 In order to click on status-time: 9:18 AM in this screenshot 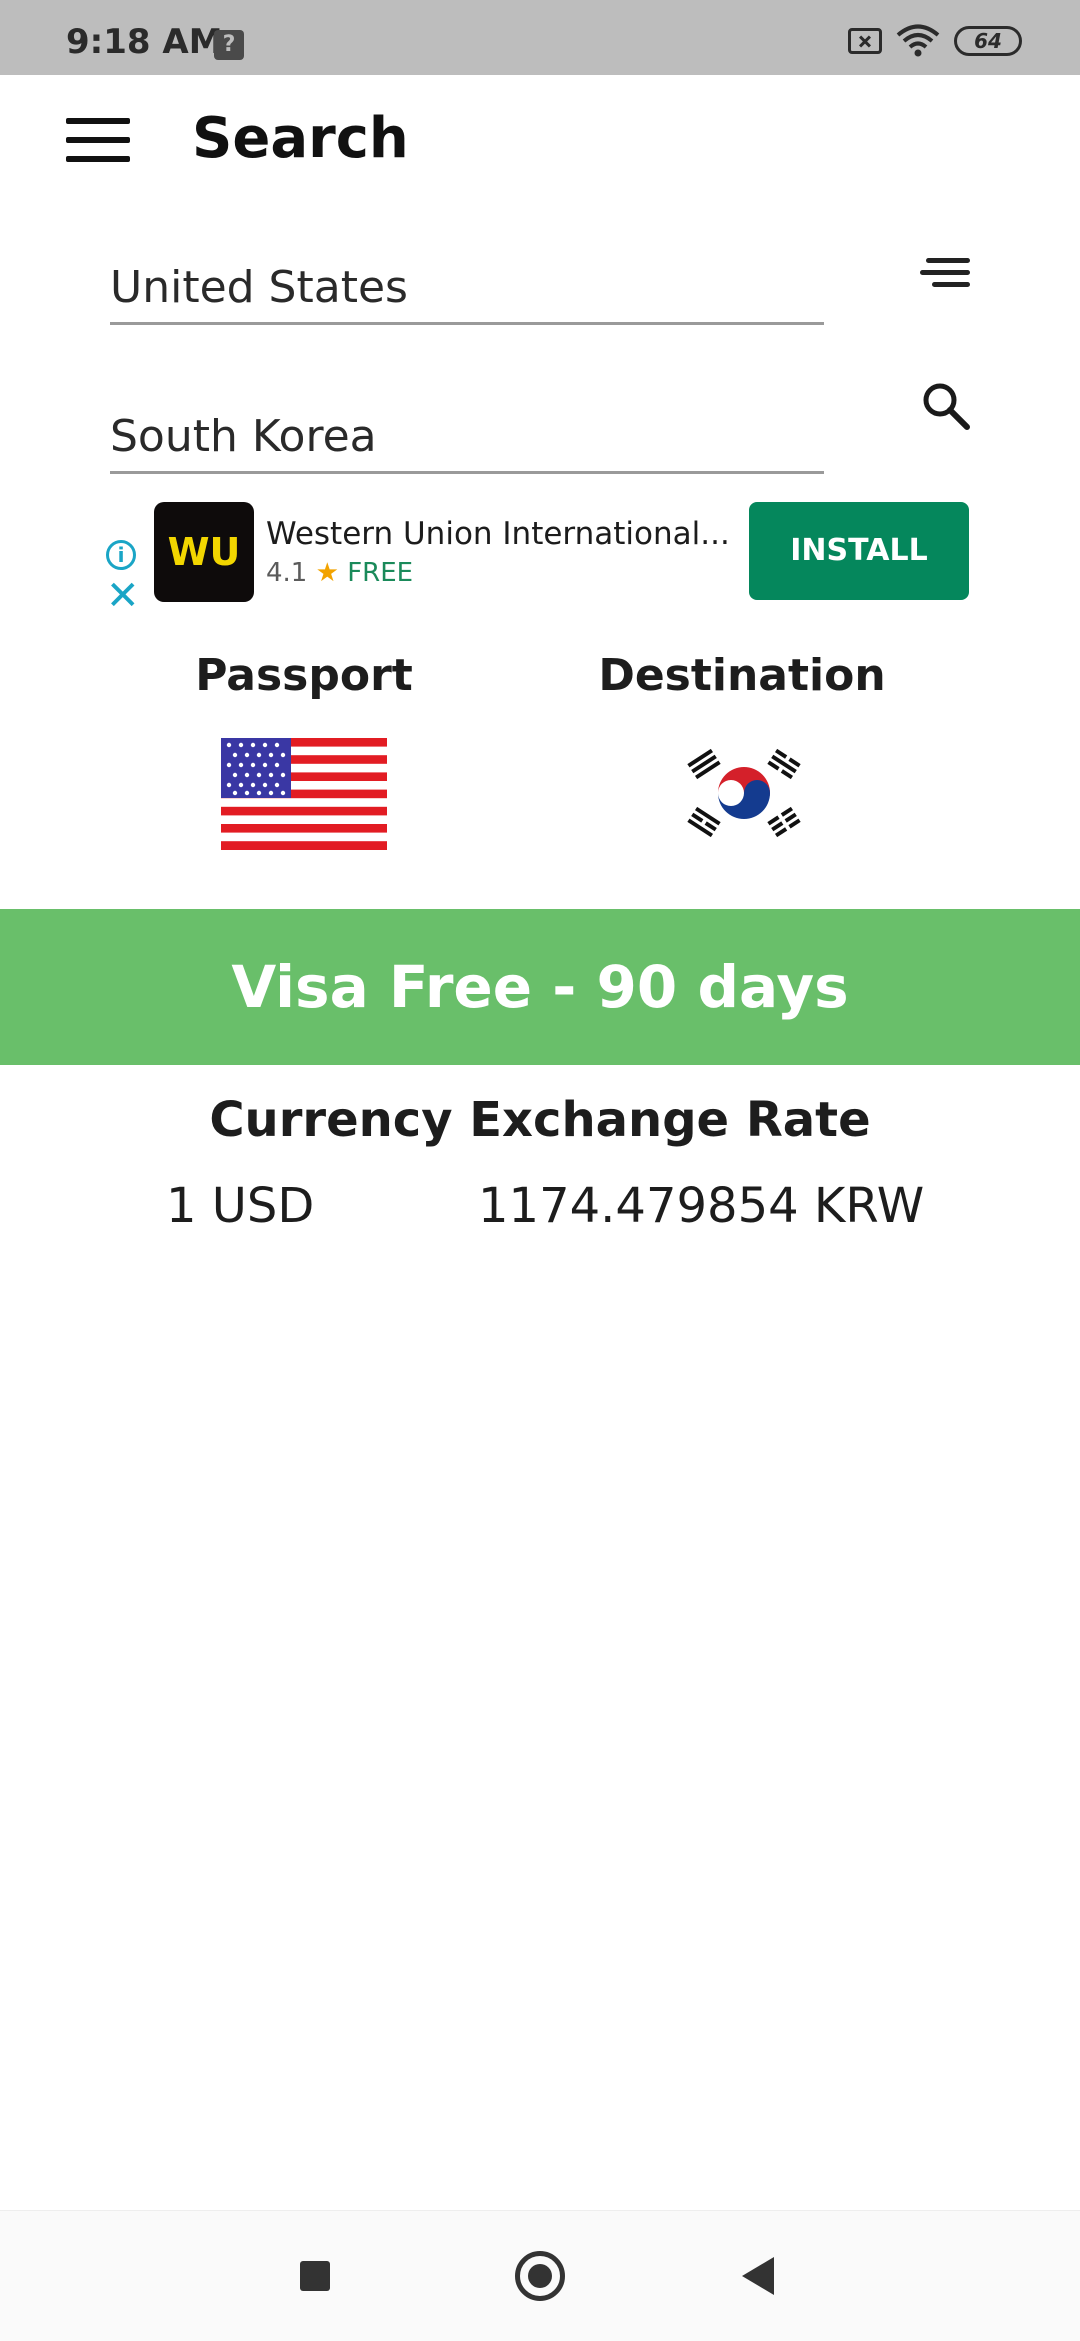, I will do `click(144, 42)`.